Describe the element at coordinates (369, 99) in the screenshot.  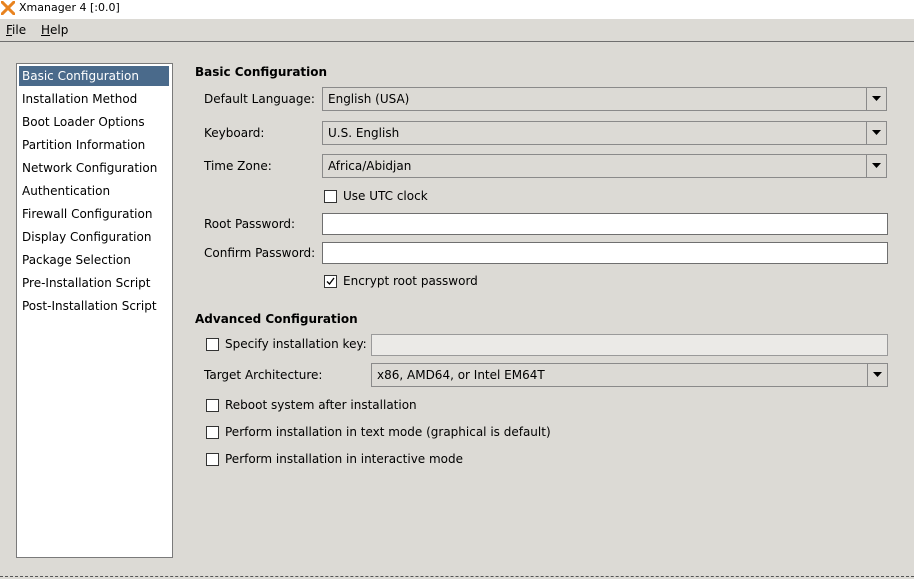
I see `default-language-value: English (USA)` at that location.